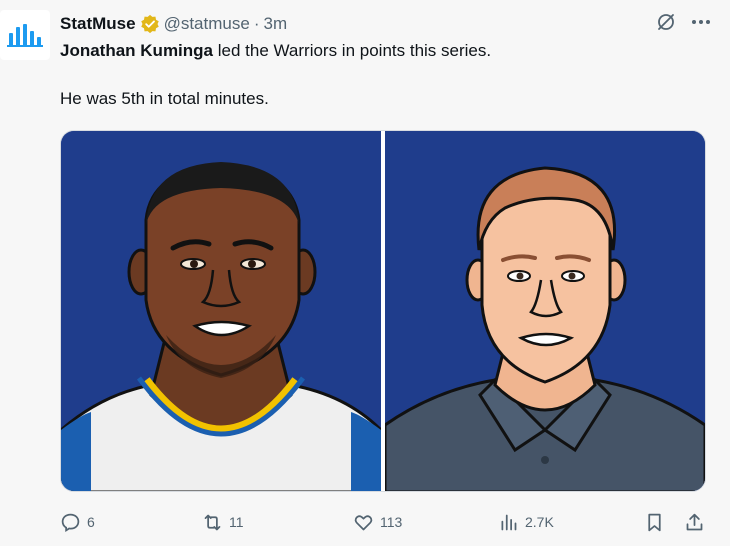 This screenshot has width=730, height=546. Describe the element at coordinates (164, 98) in the screenshot. I see `tweet-line-2: He was 5th in total minutes.` at that location.